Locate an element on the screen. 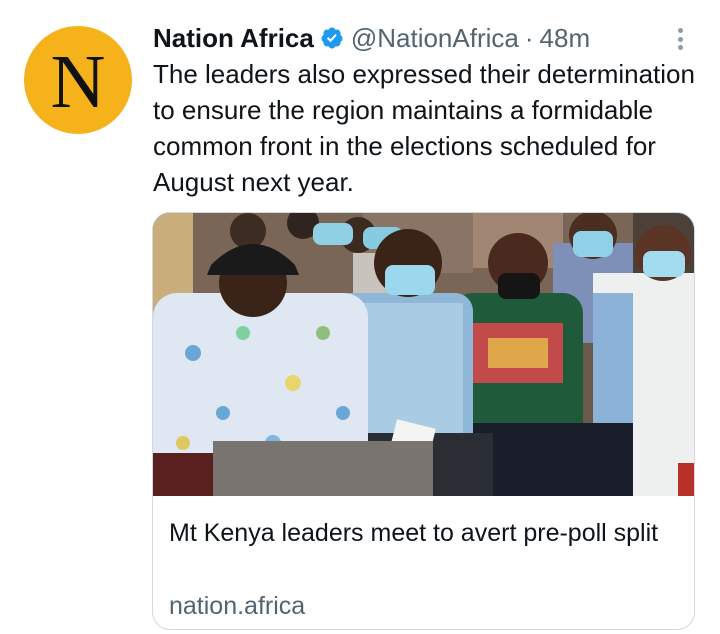 Image resolution: width=720 pixels, height=634 pixels. verified-badge-icon is located at coordinates (332, 38).